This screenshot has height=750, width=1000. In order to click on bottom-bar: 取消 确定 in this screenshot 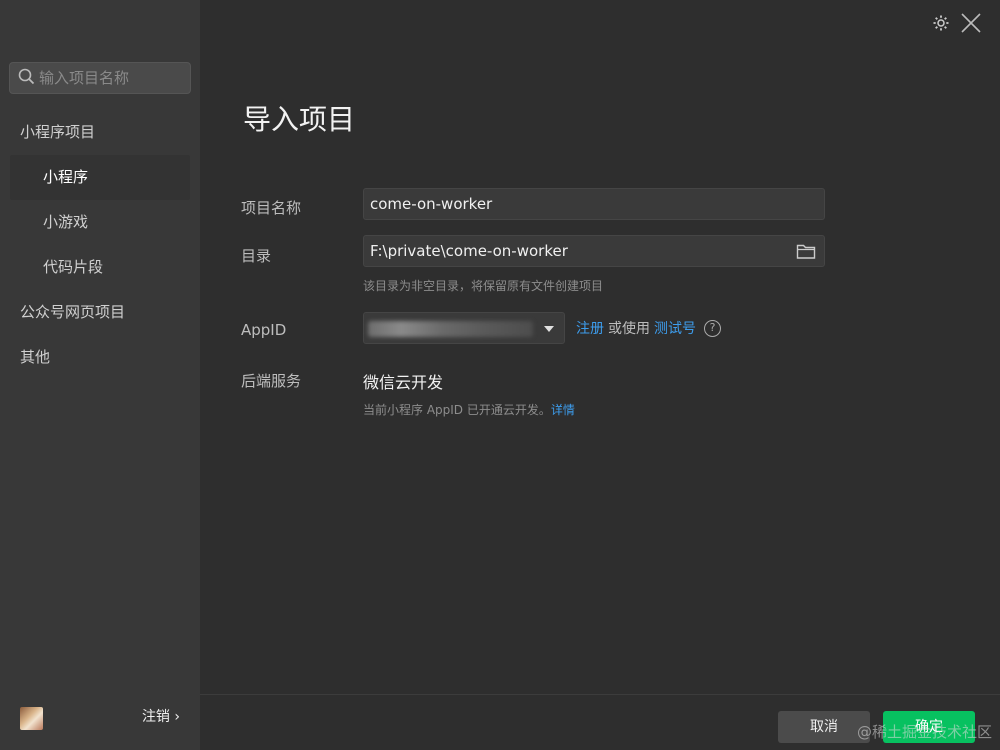, I will do `click(600, 722)`.